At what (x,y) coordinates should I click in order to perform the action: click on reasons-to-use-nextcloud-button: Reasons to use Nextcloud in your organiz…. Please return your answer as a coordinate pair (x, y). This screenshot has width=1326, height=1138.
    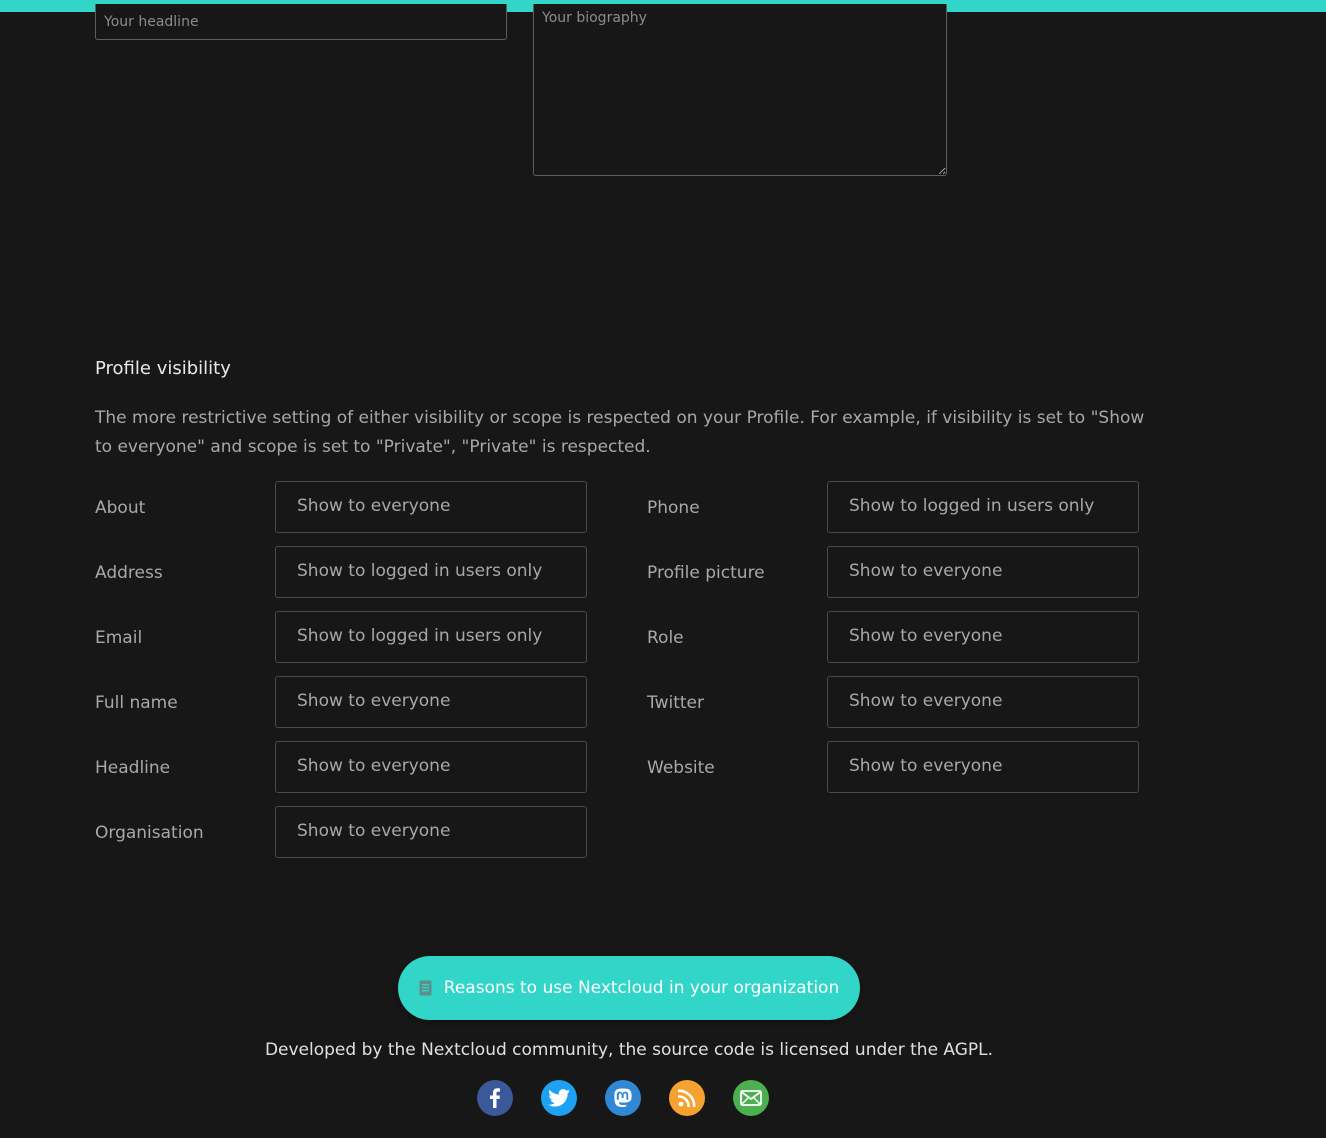
    Looking at the image, I should click on (629, 988).